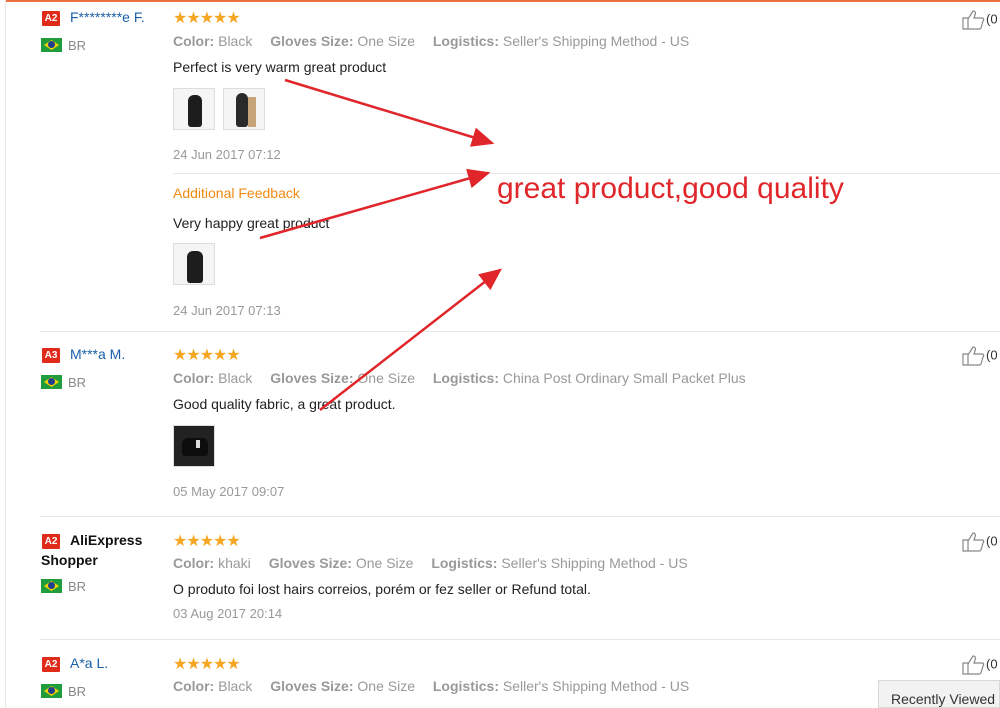 This screenshot has width=1000, height=708. Describe the element at coordinates (670, 188) in the screenshot. I see `annotation-text: great product,good quality` at that location.